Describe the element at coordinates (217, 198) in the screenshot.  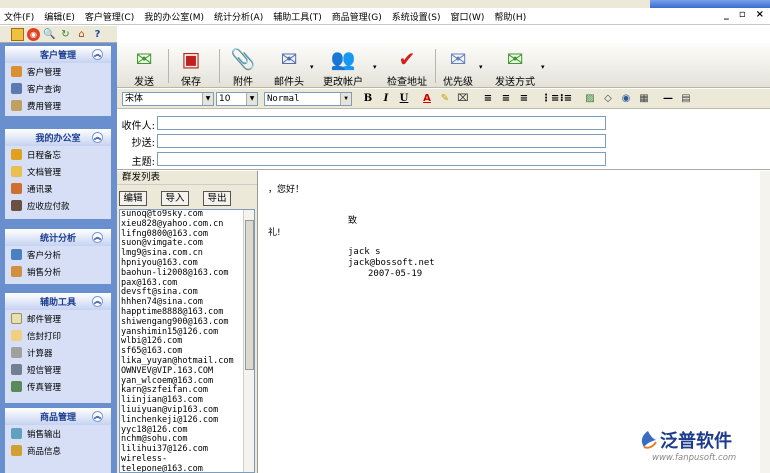
I see `export-button: 导出` at that location.